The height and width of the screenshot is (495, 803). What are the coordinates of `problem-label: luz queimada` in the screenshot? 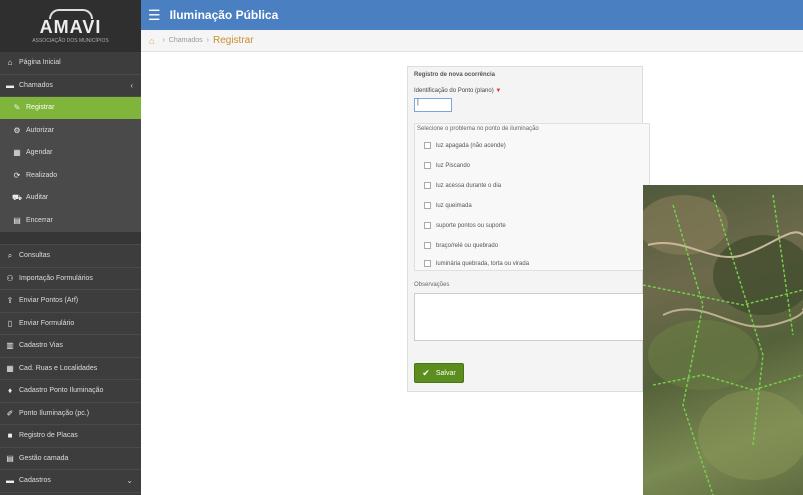 It's located at (454, 205).